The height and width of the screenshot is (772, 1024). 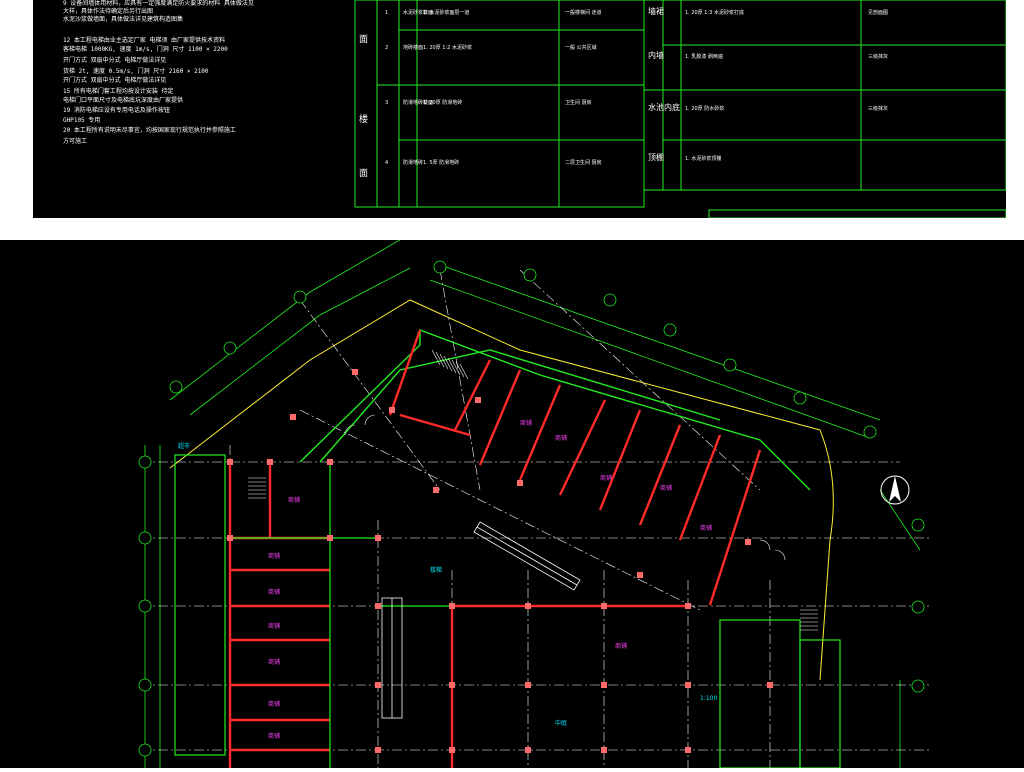 I want to click on table-group-label-1: 面, so click(x=363, y=39).